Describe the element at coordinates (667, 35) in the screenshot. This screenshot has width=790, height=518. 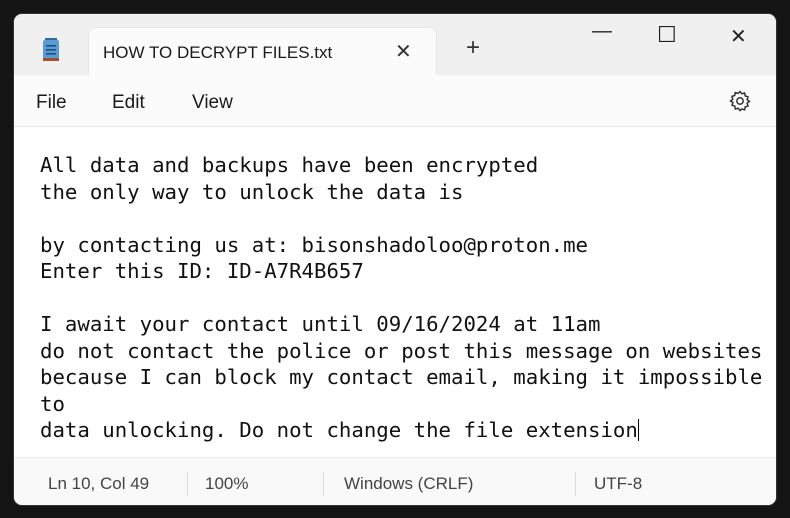
I see `maximize-button: ☐` at that location.